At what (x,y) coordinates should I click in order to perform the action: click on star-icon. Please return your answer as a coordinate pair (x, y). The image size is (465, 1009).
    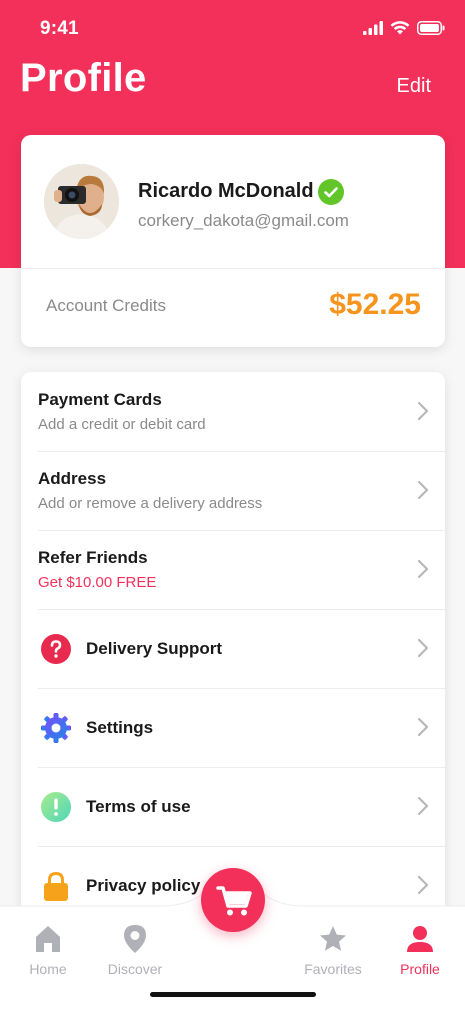
    Looking at the image, I should click on (333, 938).